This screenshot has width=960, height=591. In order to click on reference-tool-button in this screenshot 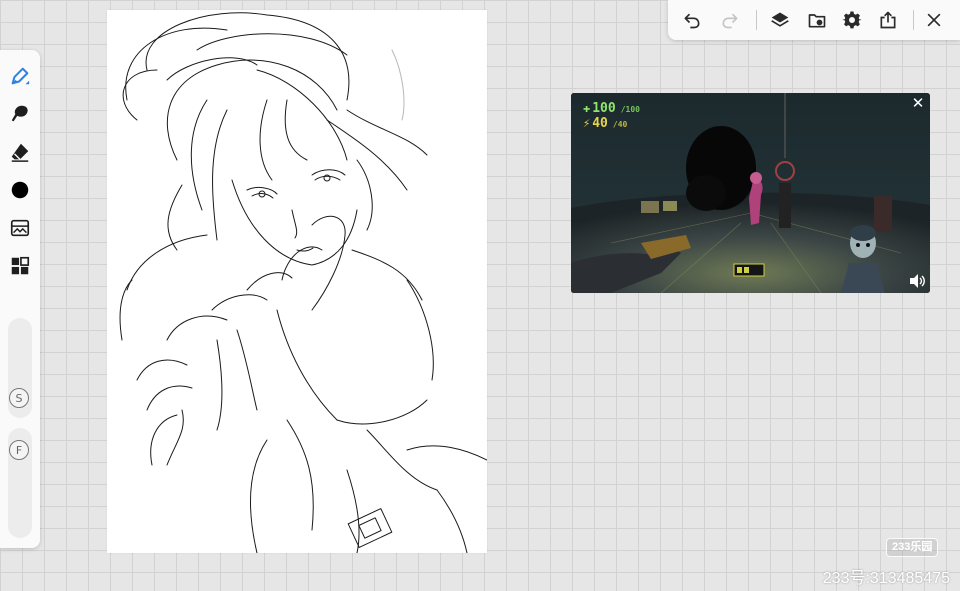, I will do `click(20, 228)`.